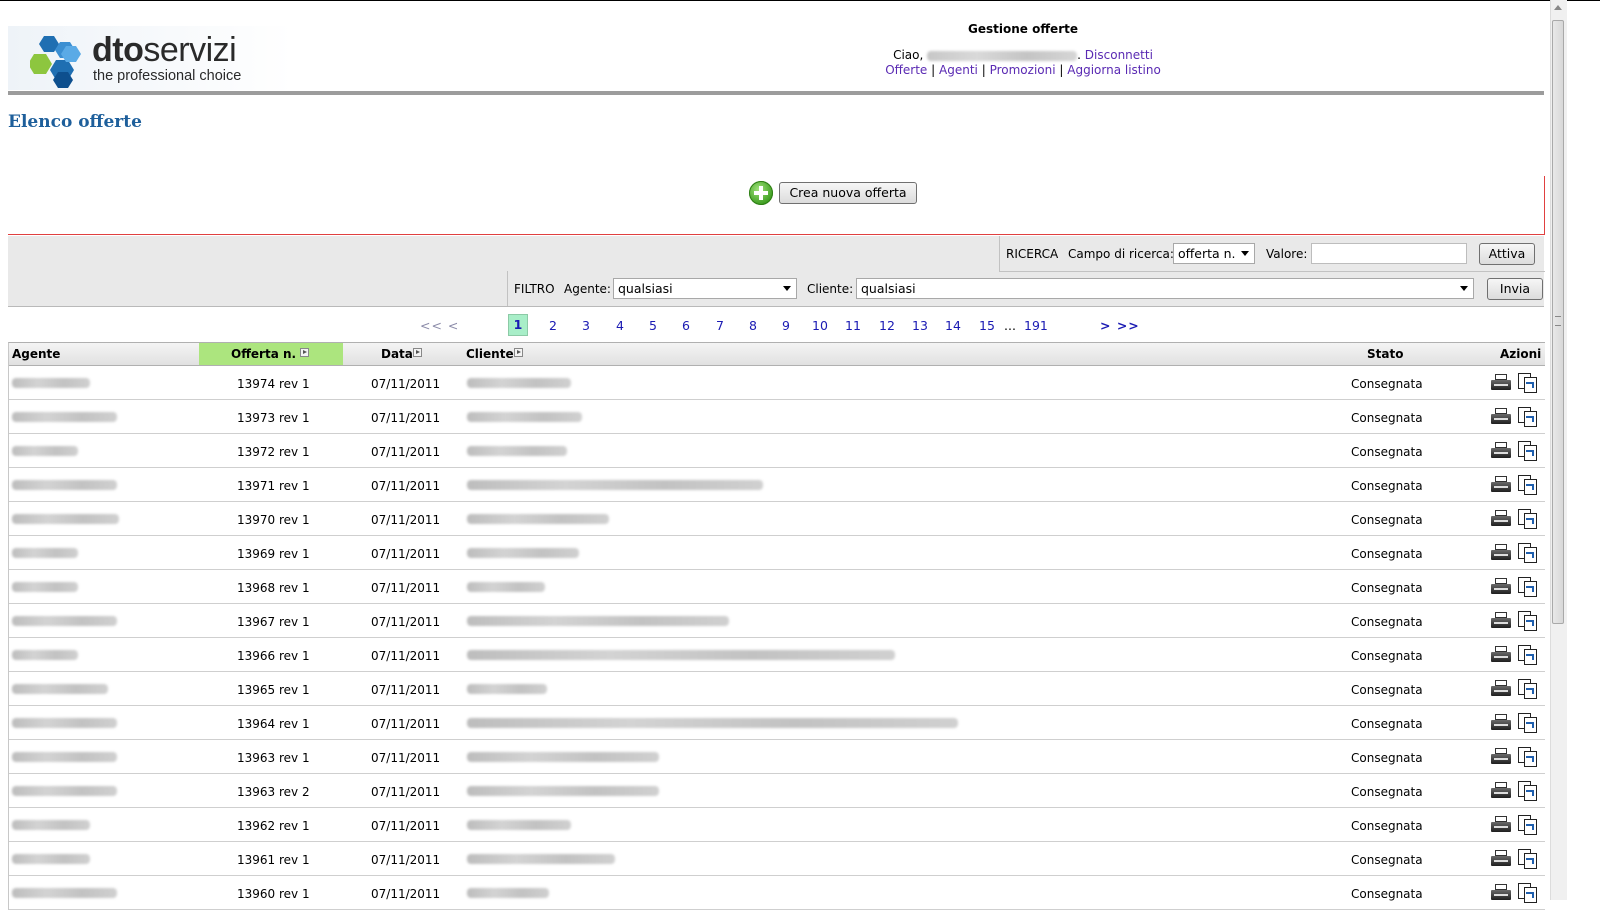 The image size is (1600, 910). Describe the element at coordinates (1507, 254) in the screenshot. I see `search-submit-button: Attiva` at that location.